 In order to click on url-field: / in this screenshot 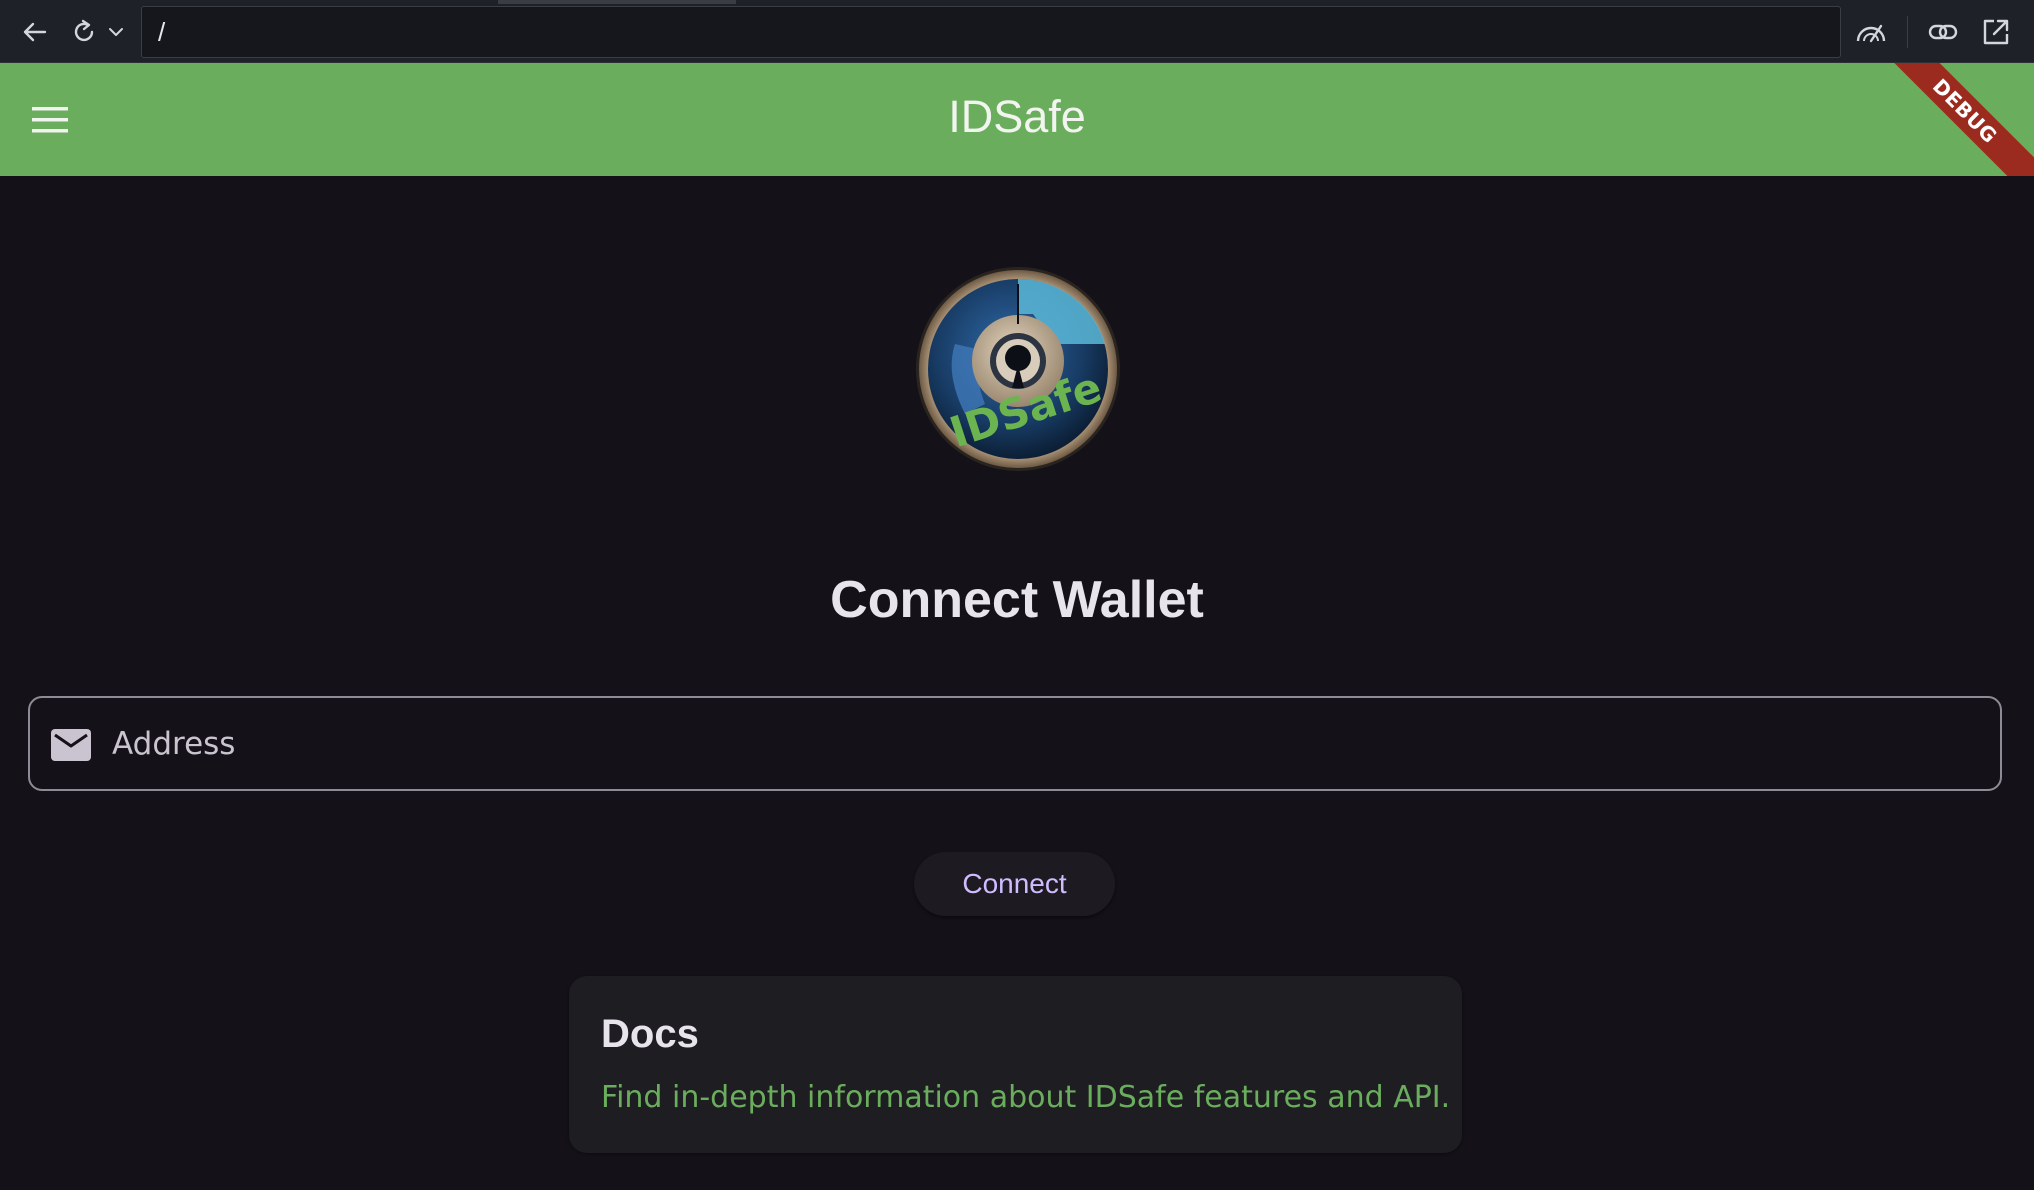, I will do `click(991, 32)`.